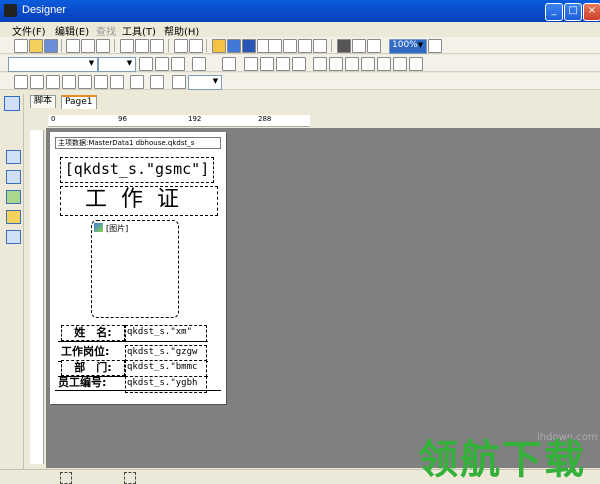 Image resolution: width=600 pixels, height=484 pixels. What do you see at coordinates (352, 64) in the screenshot?
I see `valign-bottom-icon` at bounding box center [352, 64].